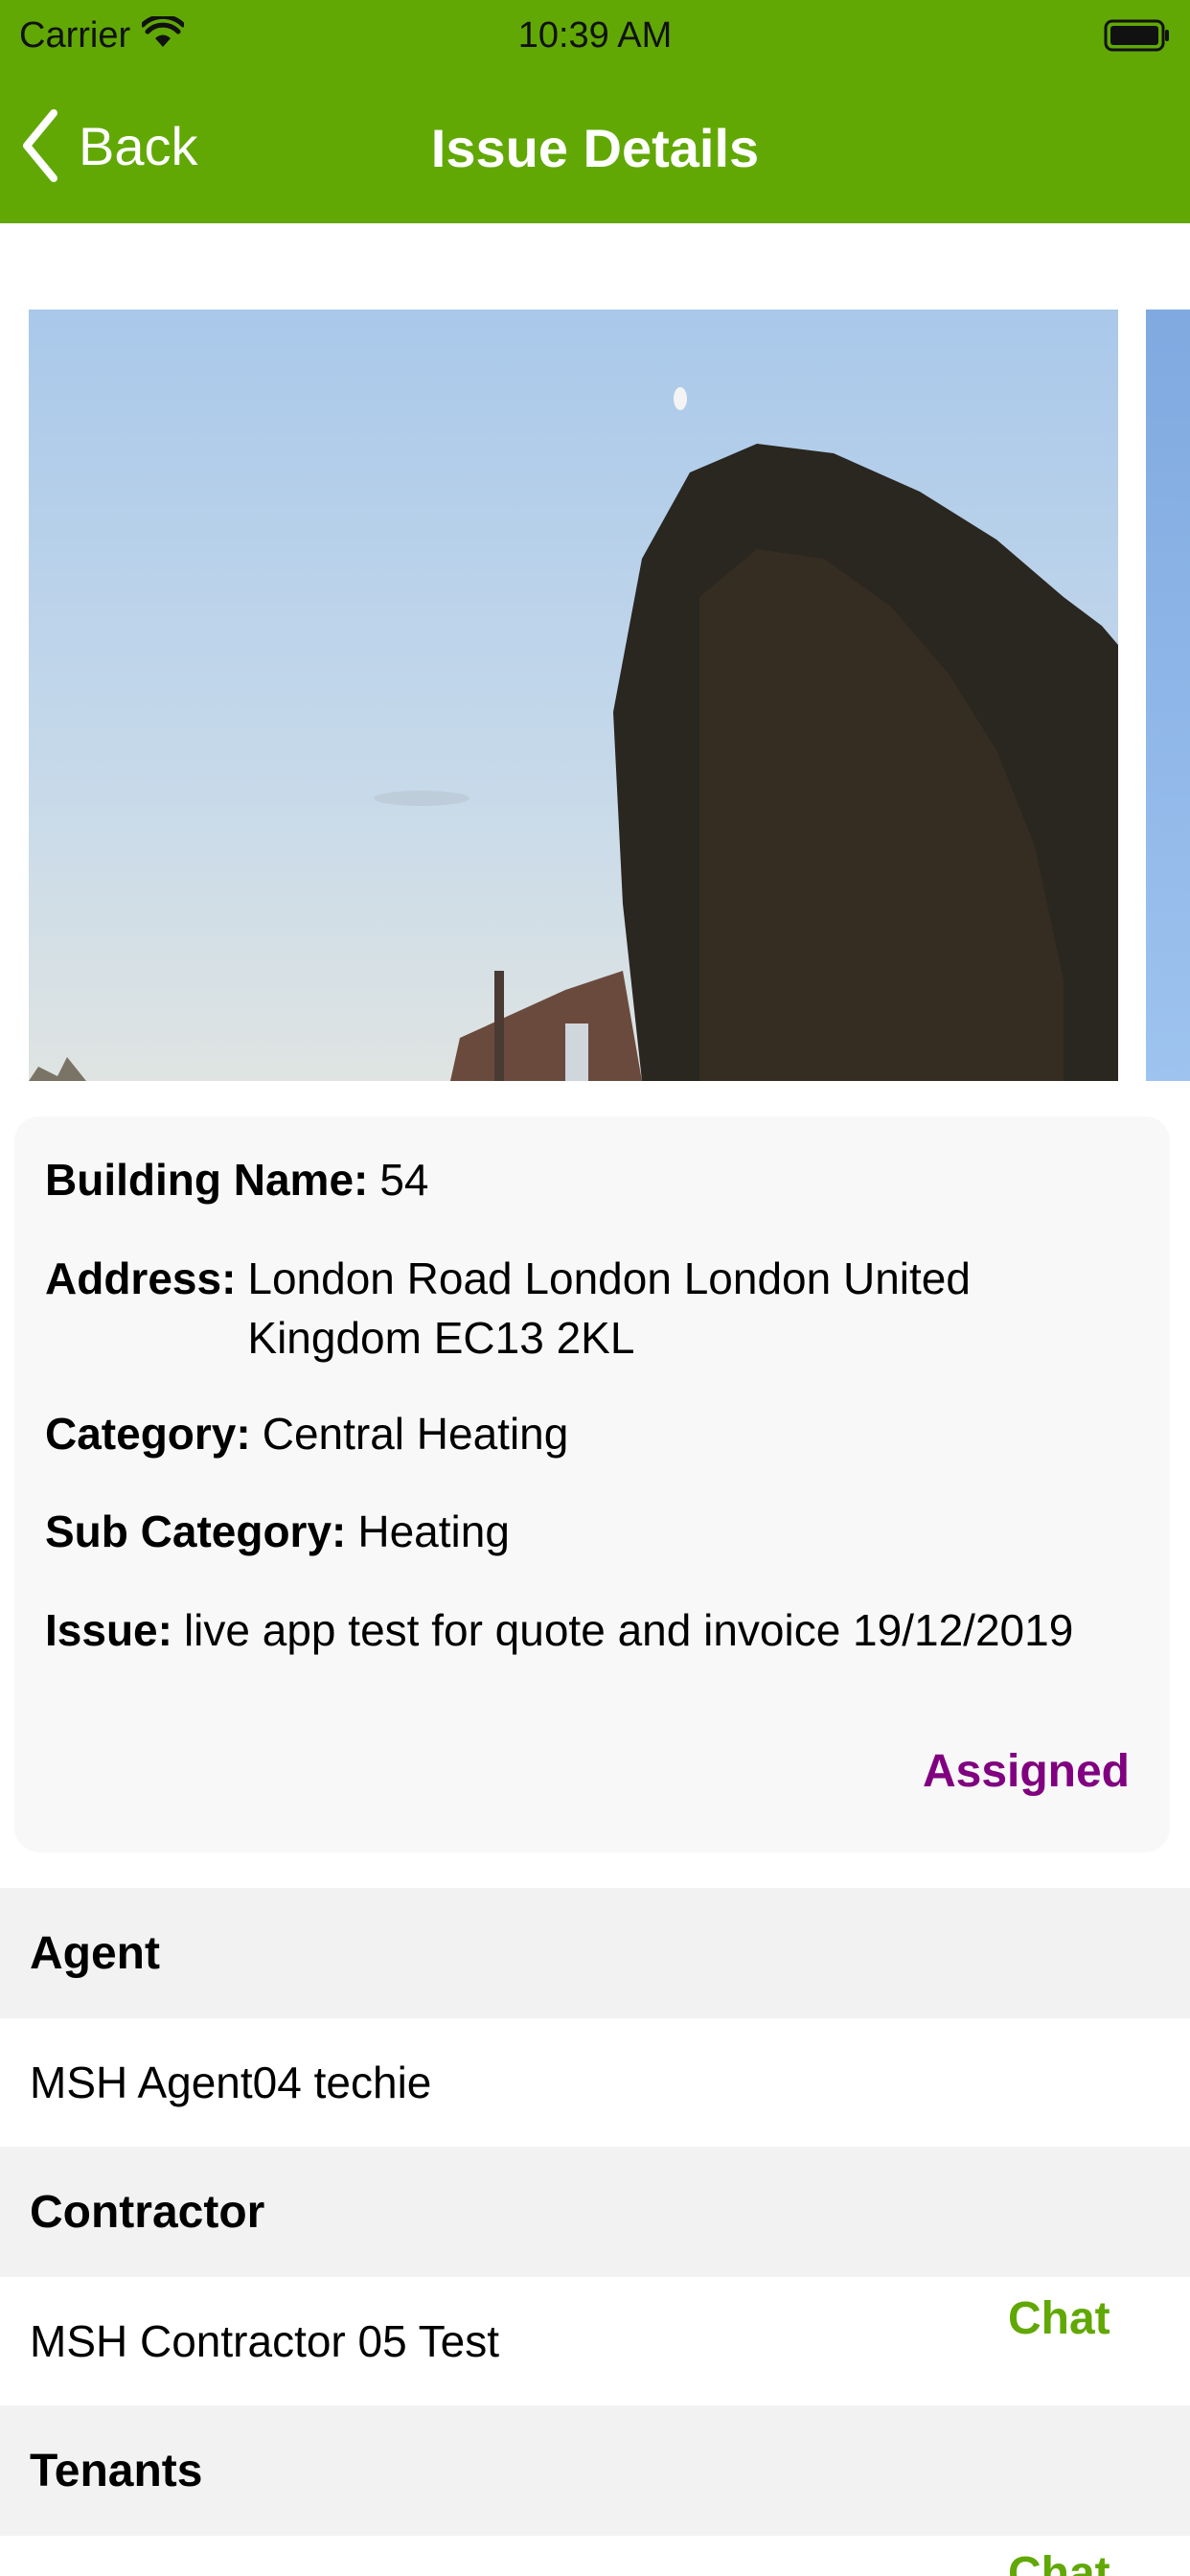 The width and height of the screenshot is (1190, 2576). What do you see at coordinates (1168, 695) in the screenshot?
I see `next-photo-preview` at bounding box center [1168, 695].